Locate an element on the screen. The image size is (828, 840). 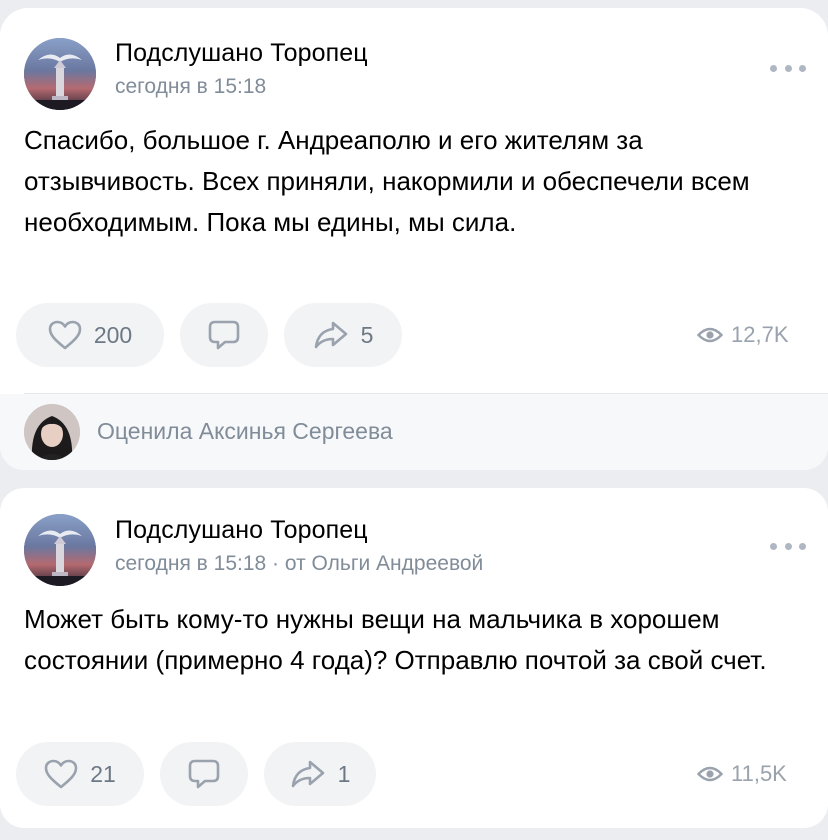
share-count: 5 is located at coordinates (367, 334).